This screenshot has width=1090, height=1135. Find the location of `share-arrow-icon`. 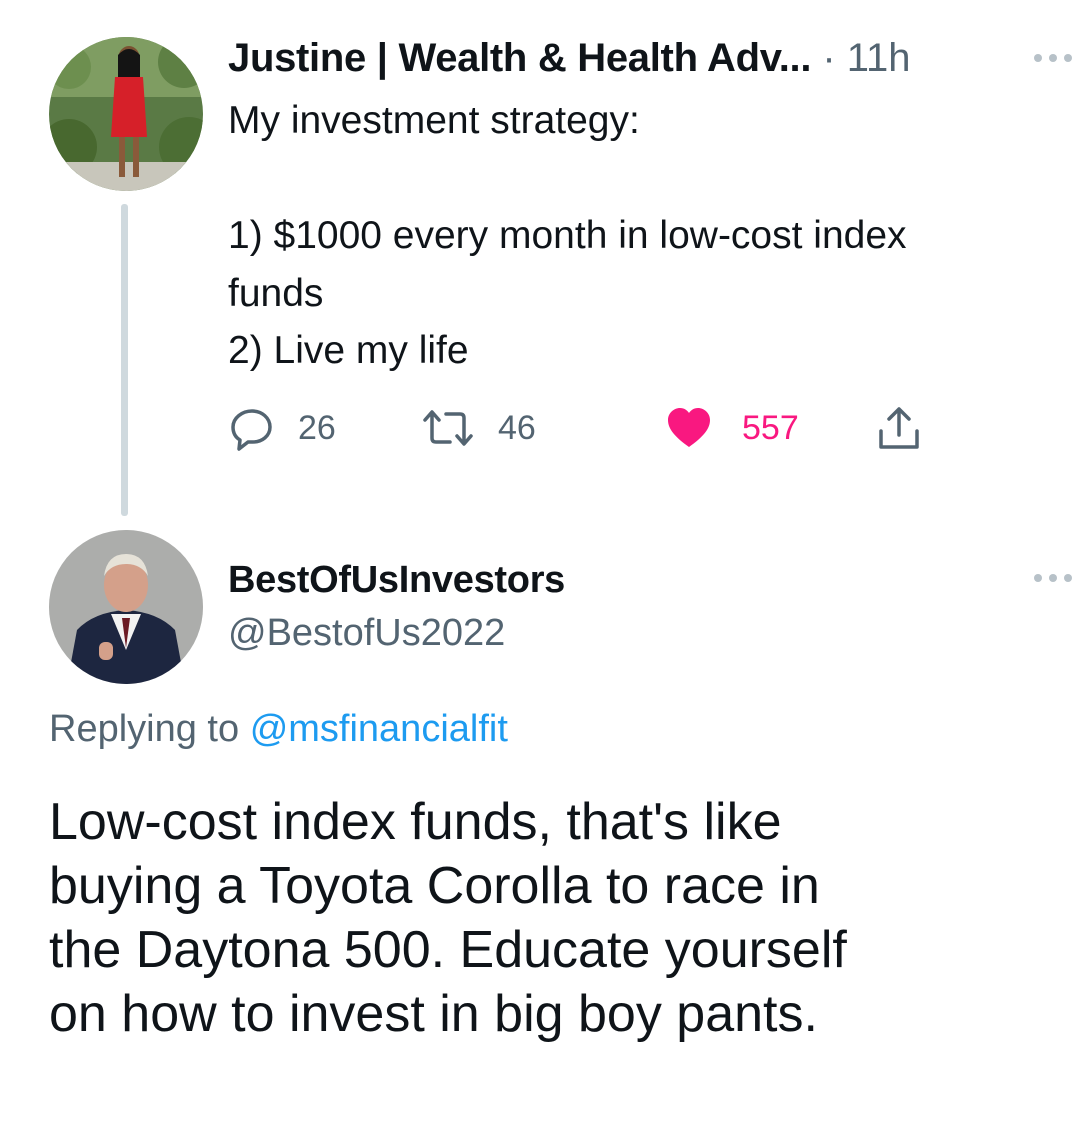

share-arrow-icon is located at coordinates (899, 428).